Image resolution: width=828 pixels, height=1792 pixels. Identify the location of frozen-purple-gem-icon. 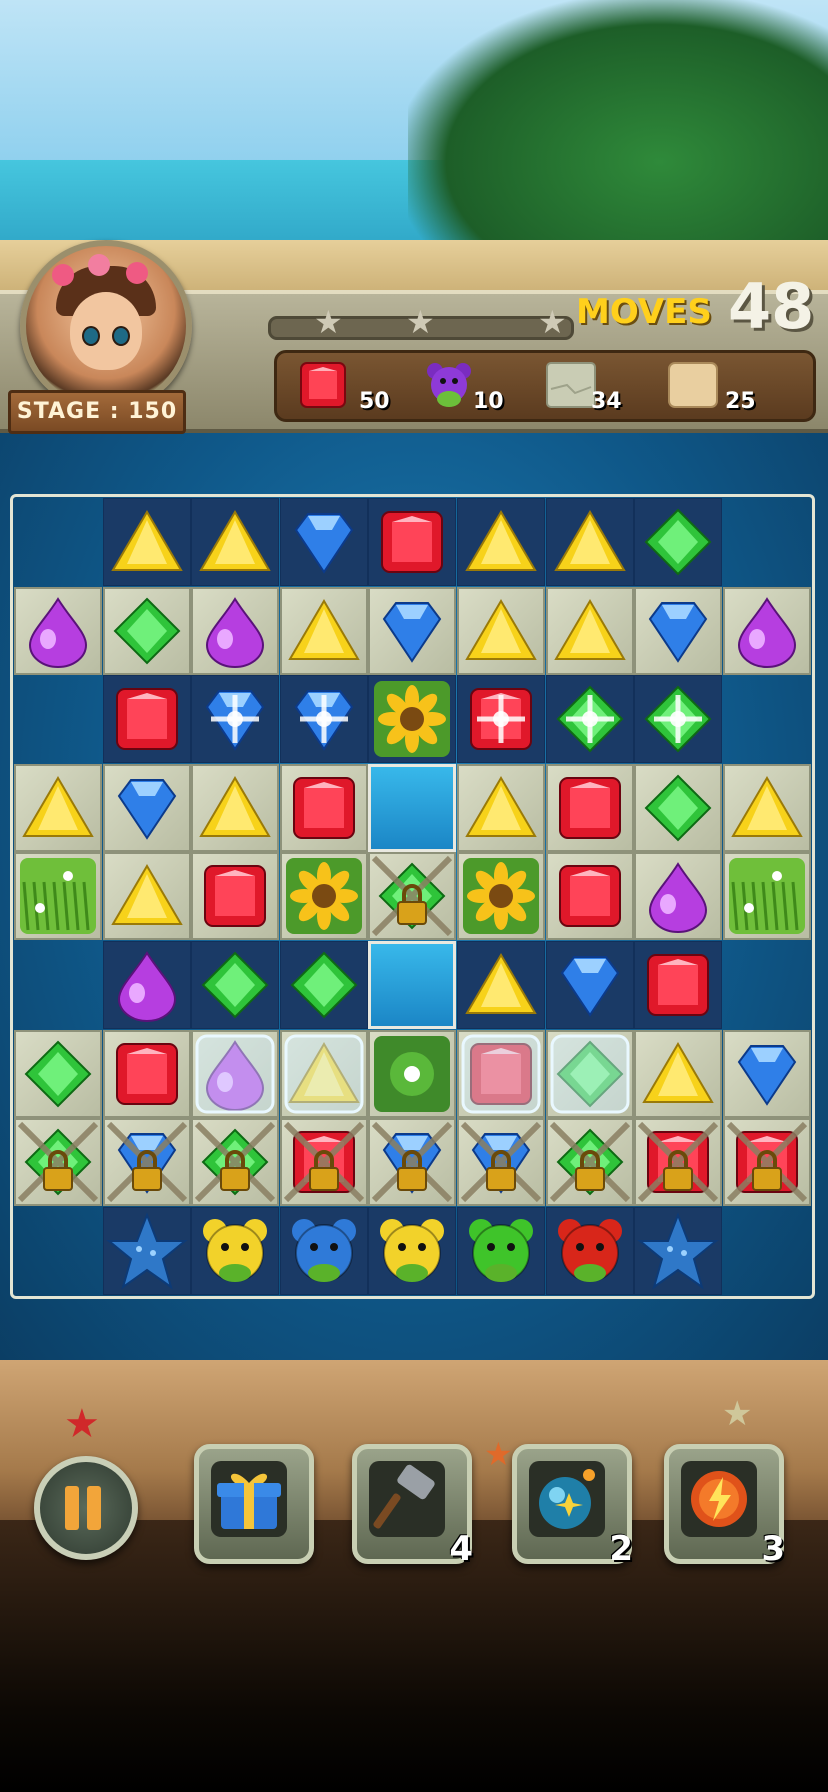
(235, 1074).